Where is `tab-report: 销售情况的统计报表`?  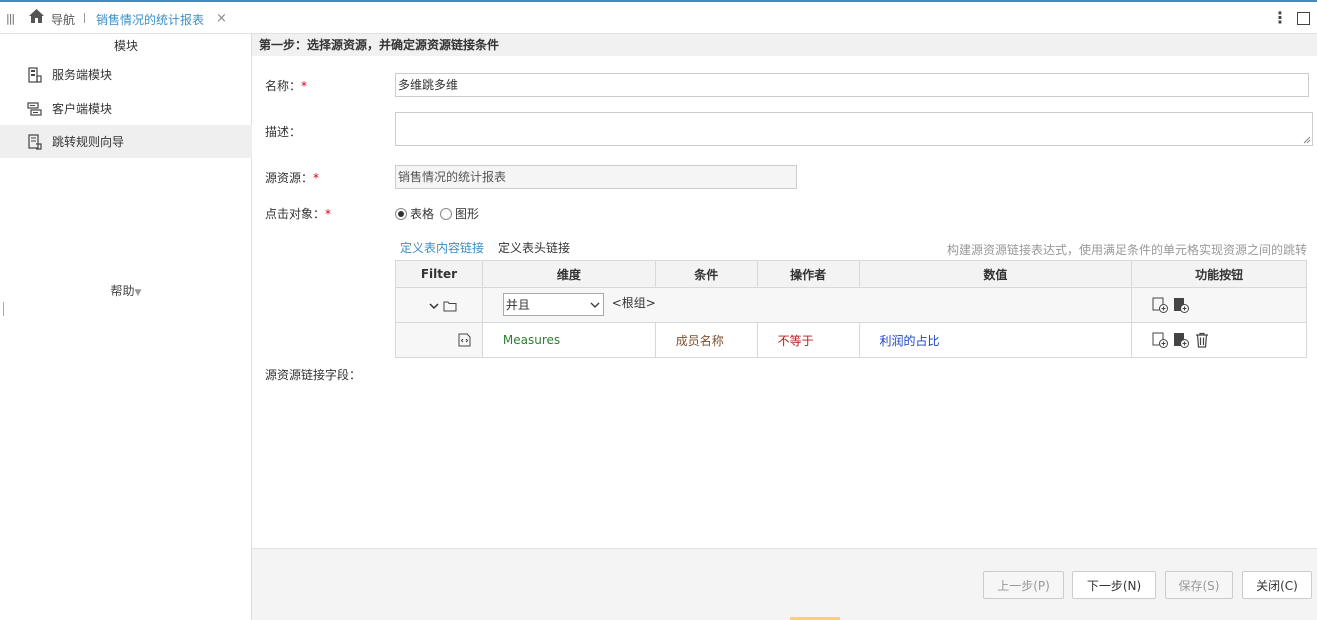 tab-report: 销售情况的统计报表 is located at coordinates (150, 19).